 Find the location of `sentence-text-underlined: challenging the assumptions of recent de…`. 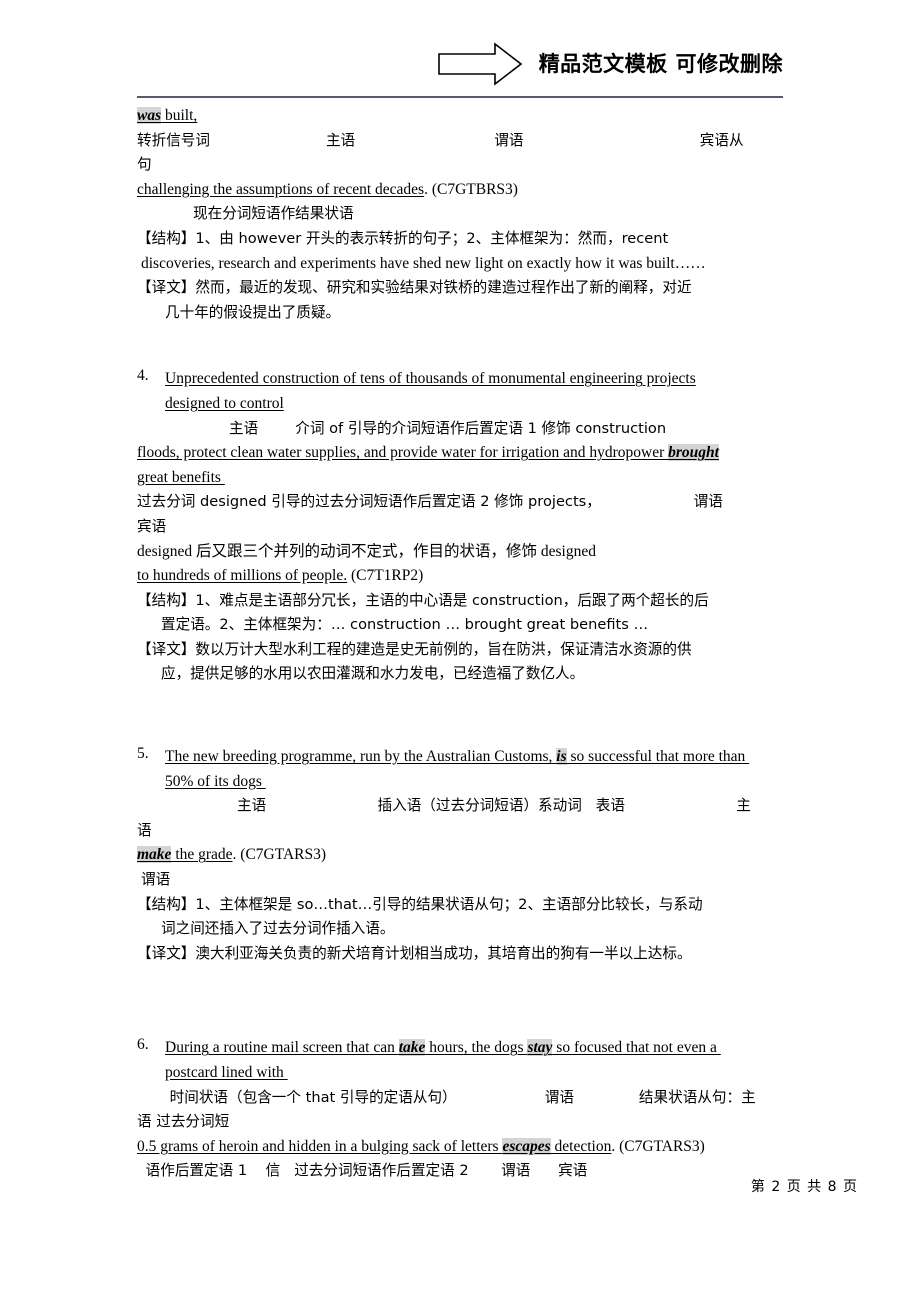

sentence-text-underlined: challenging the assumptions of recent de… is located at coordinates (281, 189).